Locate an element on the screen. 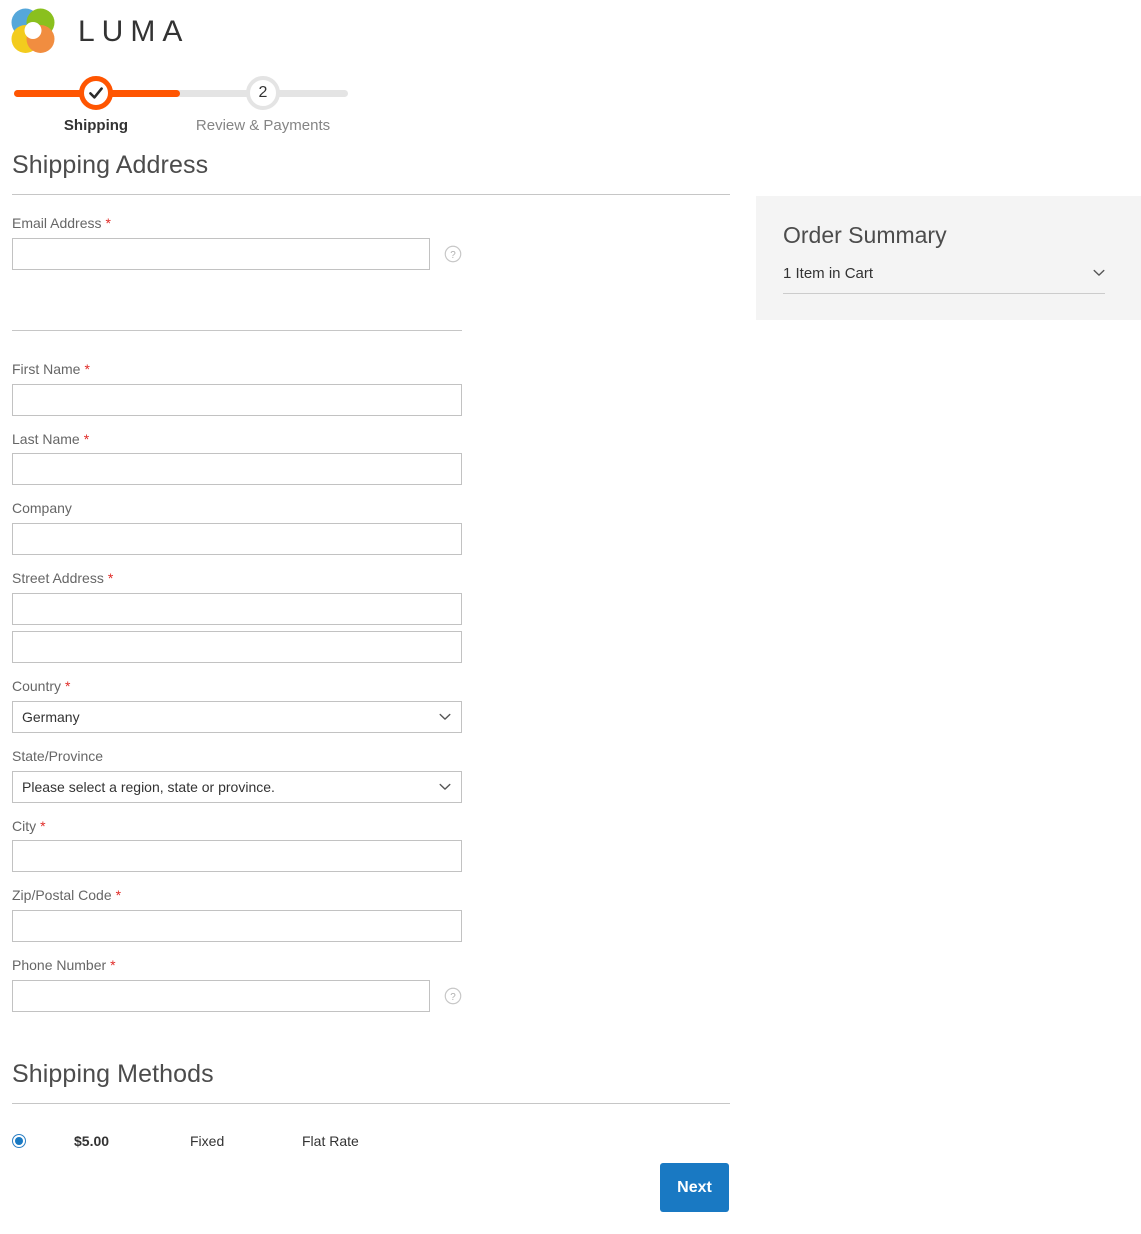 The height and width of the screenshot is (1234, 1141). step-review-number: 2 is located at coordinates (263, 92).